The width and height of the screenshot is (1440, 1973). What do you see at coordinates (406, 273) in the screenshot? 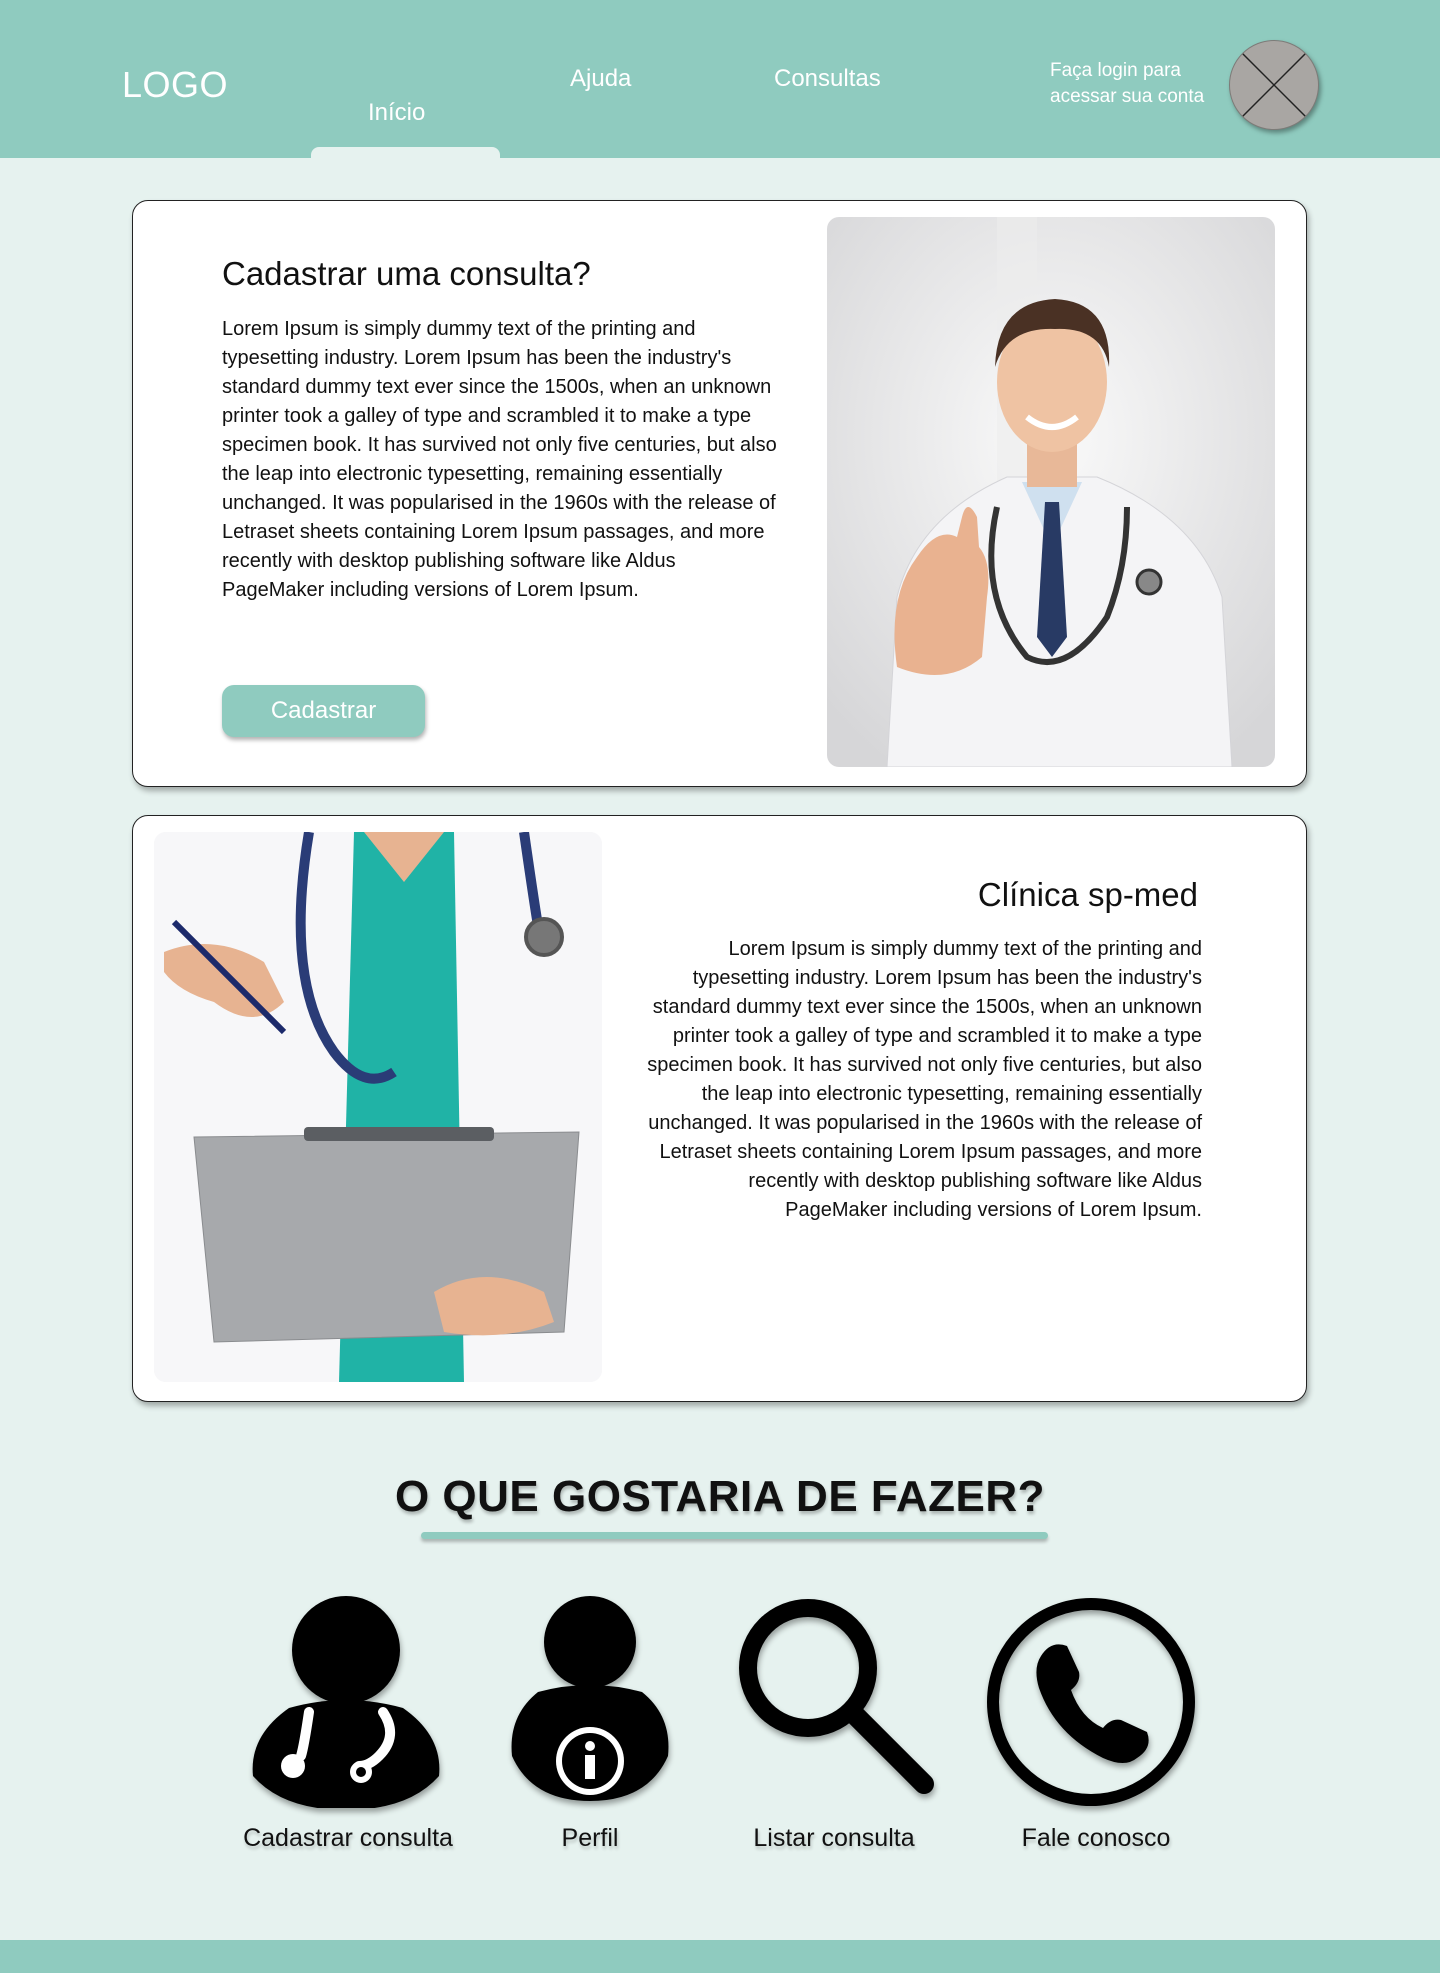
I see `card-title: Cadastrar uma consulta?` at bounding box center [406, 273].